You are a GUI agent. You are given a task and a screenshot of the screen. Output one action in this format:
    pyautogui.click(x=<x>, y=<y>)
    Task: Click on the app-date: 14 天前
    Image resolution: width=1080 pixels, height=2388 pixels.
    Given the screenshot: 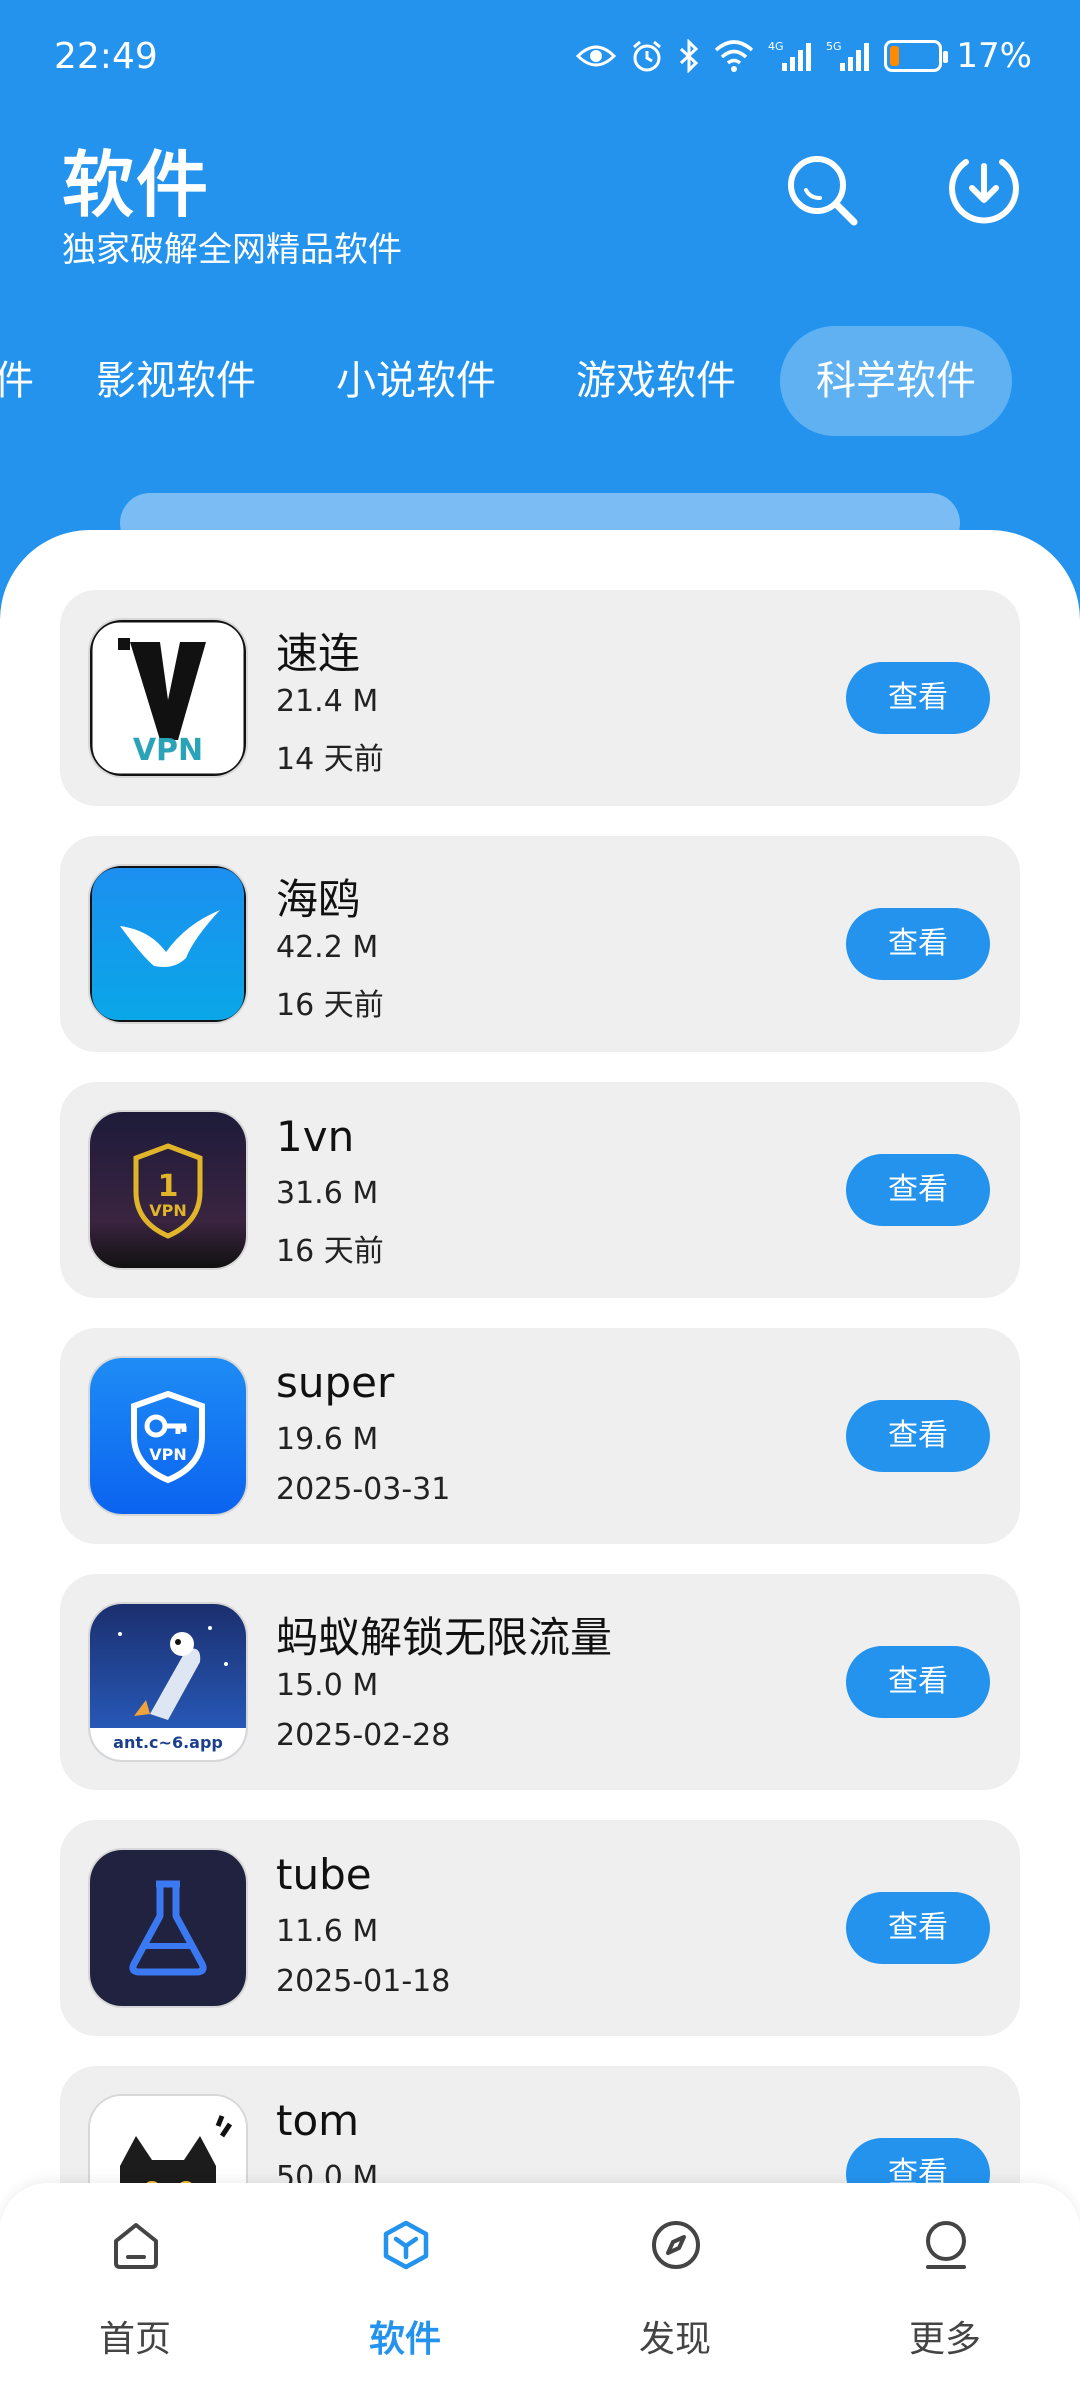 What is the action you would take?
    pyautogui.click(x=330, y=759)
    